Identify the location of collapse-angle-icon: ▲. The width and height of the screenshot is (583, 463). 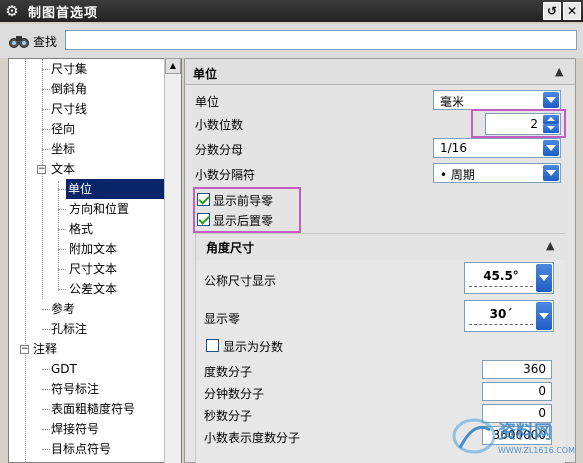
(550, 245).